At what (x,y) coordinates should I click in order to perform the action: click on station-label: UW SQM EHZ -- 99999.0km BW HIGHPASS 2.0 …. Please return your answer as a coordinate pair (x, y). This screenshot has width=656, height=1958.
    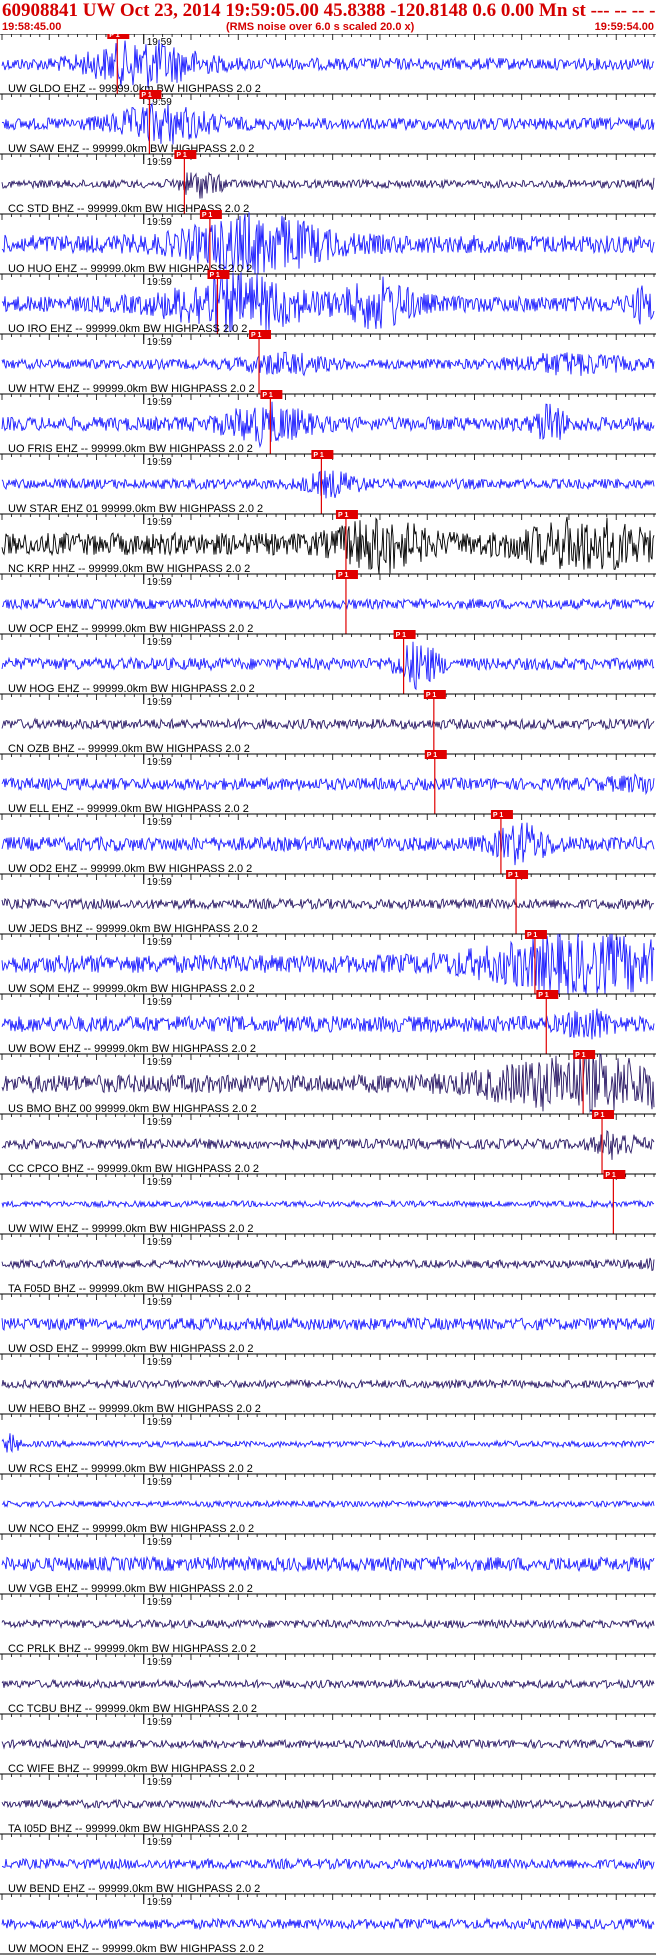
    Looking at the image, I should click on (131, 989).